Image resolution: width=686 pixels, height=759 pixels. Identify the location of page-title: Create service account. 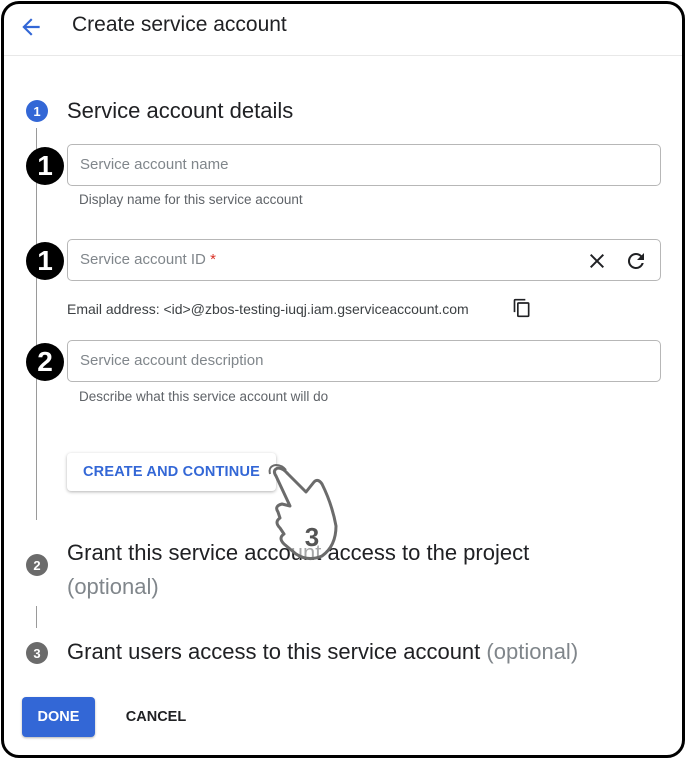
(179, 24).